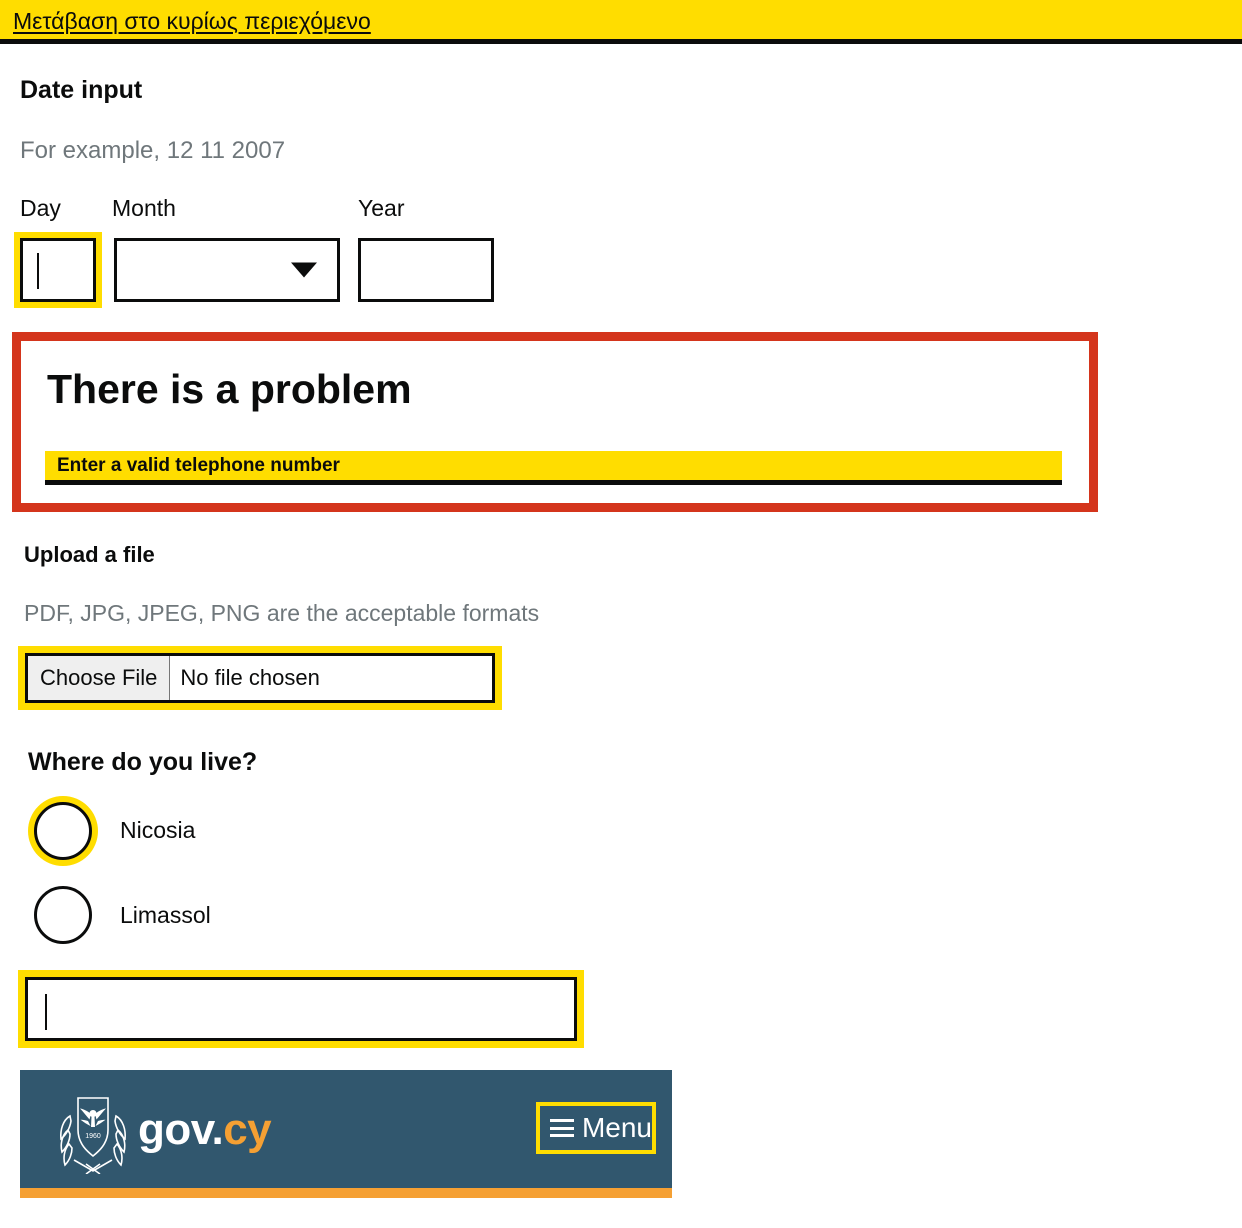  Describe the element at coordinates (99, 678) in the screenshot. I see `choose-file-button: Choose File` at that location.